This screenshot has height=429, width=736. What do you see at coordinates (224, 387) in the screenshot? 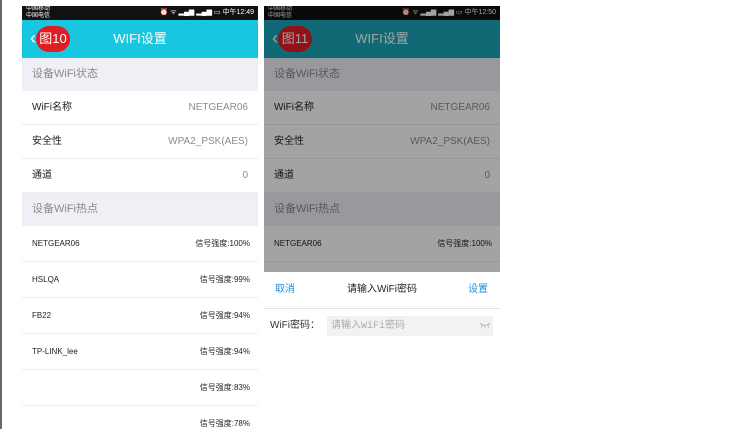
I see `hotspot-signal: 信号强度:83%` at bounding box center [224, 387].